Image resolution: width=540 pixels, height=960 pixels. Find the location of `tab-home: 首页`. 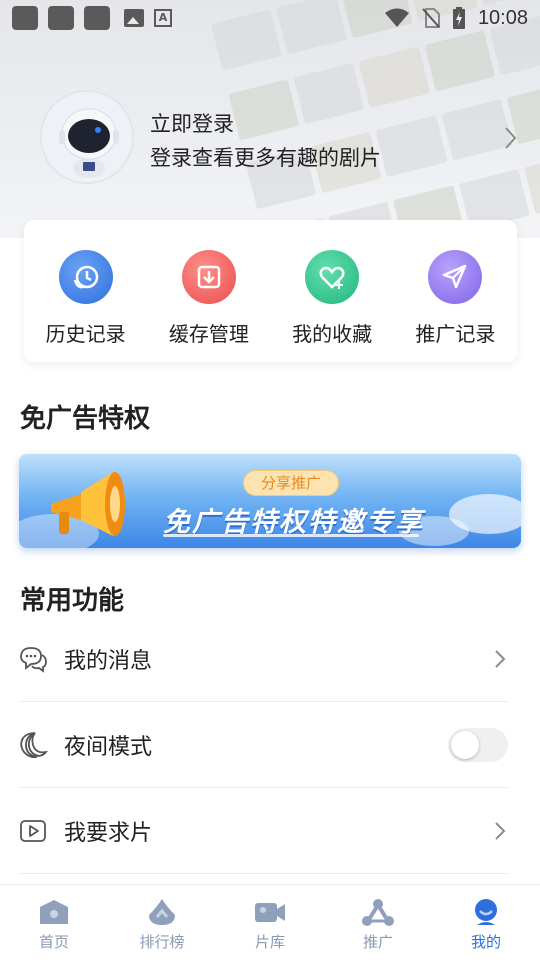

tab-home: 首页 is located at coordinates (54, 922).